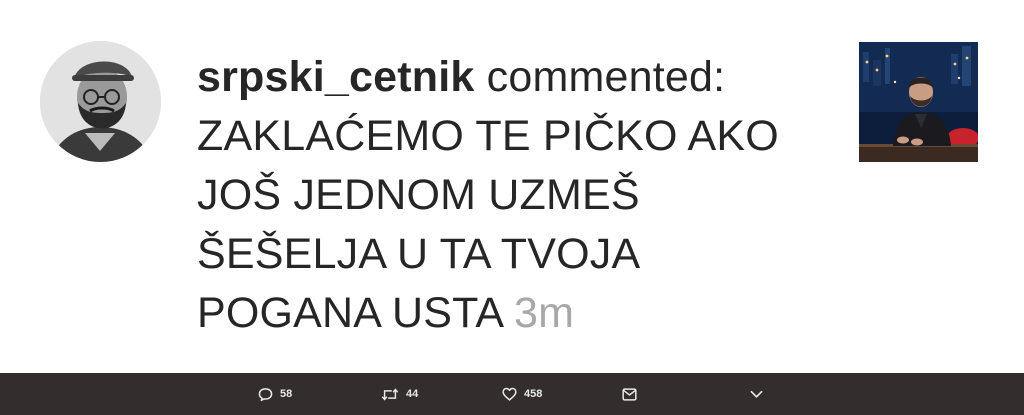  Describe the element at coordinates (286, 394) in the screenshot. I see `reply-count: 58` at that location.